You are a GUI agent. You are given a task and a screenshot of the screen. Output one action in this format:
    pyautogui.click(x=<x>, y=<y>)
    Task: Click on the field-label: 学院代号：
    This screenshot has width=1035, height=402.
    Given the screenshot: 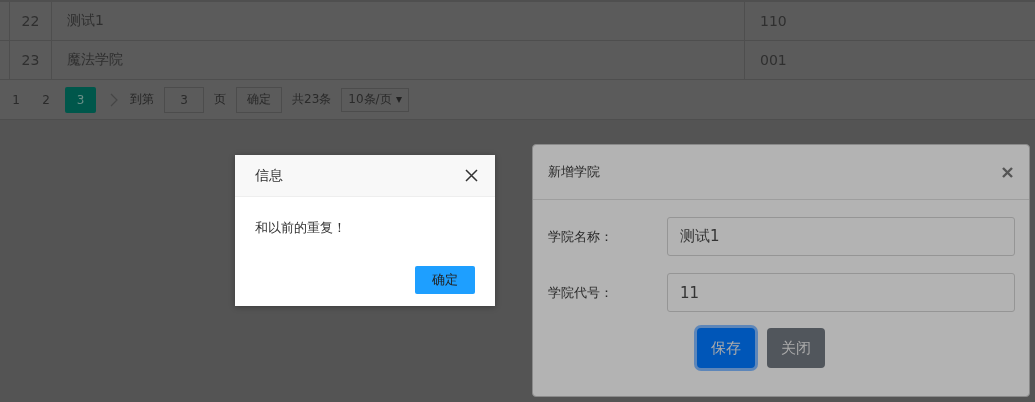 What is the action you would take?
    pyautogui.click(x=581, y=292)
    